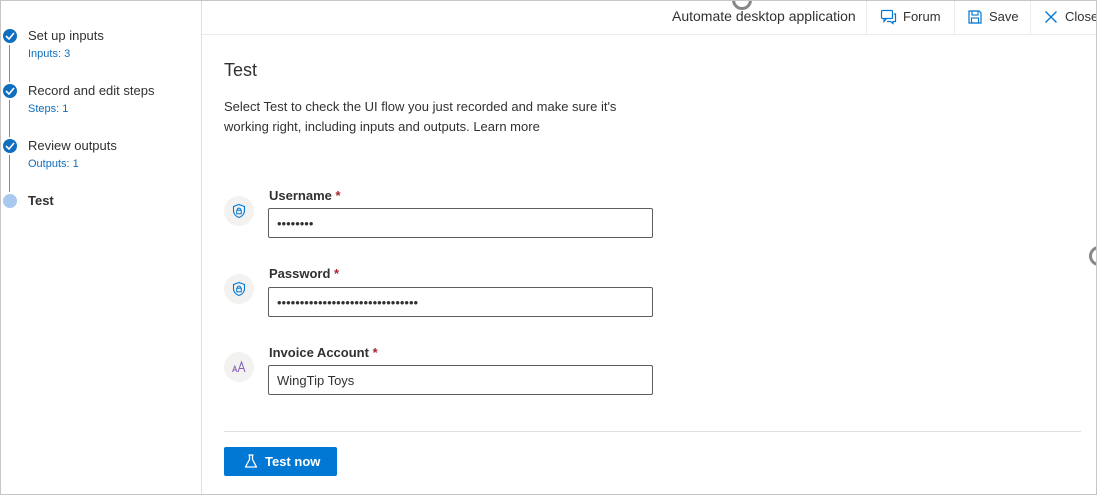 Image resolution: width=1097 pixels, height=495 pixels. What do you see at coordinates (101, 212) in the screenshot?
I see `step-test: Test` at bounding box center [101, 212].